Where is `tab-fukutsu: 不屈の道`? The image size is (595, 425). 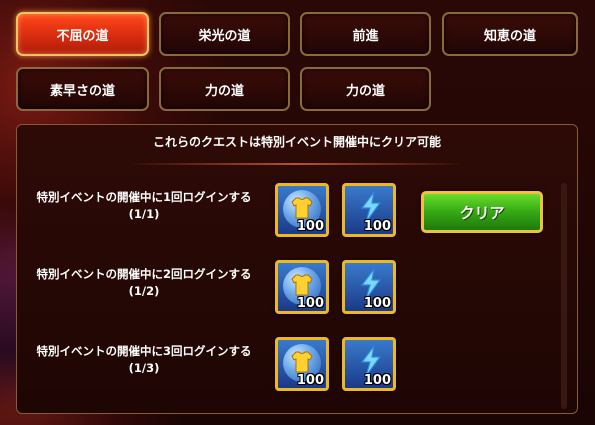 tab-fukutsu: 不屈の道 is located at coordinates (82, 34).